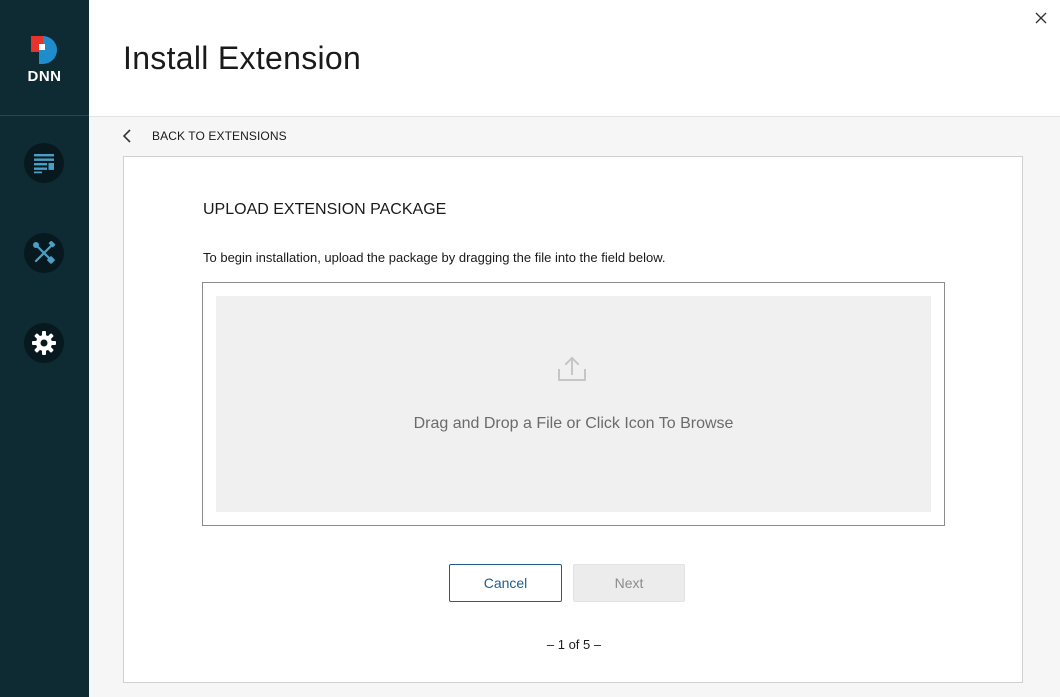 Image resolution: width=1060 pixels, height=697 pixels. Describe the element at coordinates (574, 644) in the screenshot. I see `step-indicator: – 1 of 5 –` at that location.